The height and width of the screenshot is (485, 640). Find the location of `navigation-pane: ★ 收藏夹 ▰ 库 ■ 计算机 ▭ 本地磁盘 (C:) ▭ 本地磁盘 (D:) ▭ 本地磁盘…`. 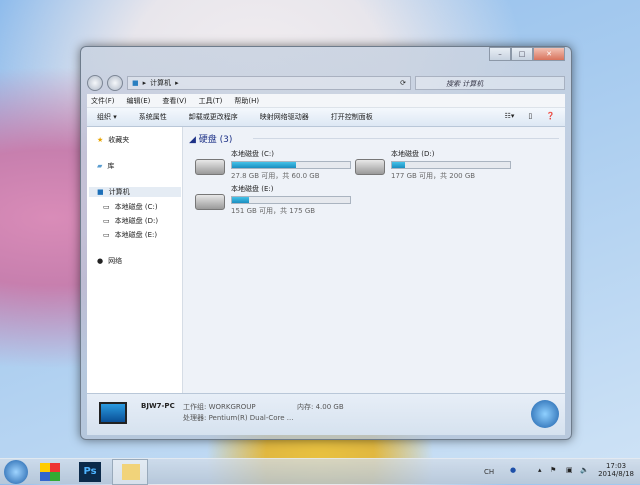

navigation-pane: ★ 收藏夹 ▰ 库 ■ 计算机 ▭ 本地磁盘 (C:) ▭ 本地磁盘 (D:) ▭ 本地磁盘… is located at coordinates (135, 260).